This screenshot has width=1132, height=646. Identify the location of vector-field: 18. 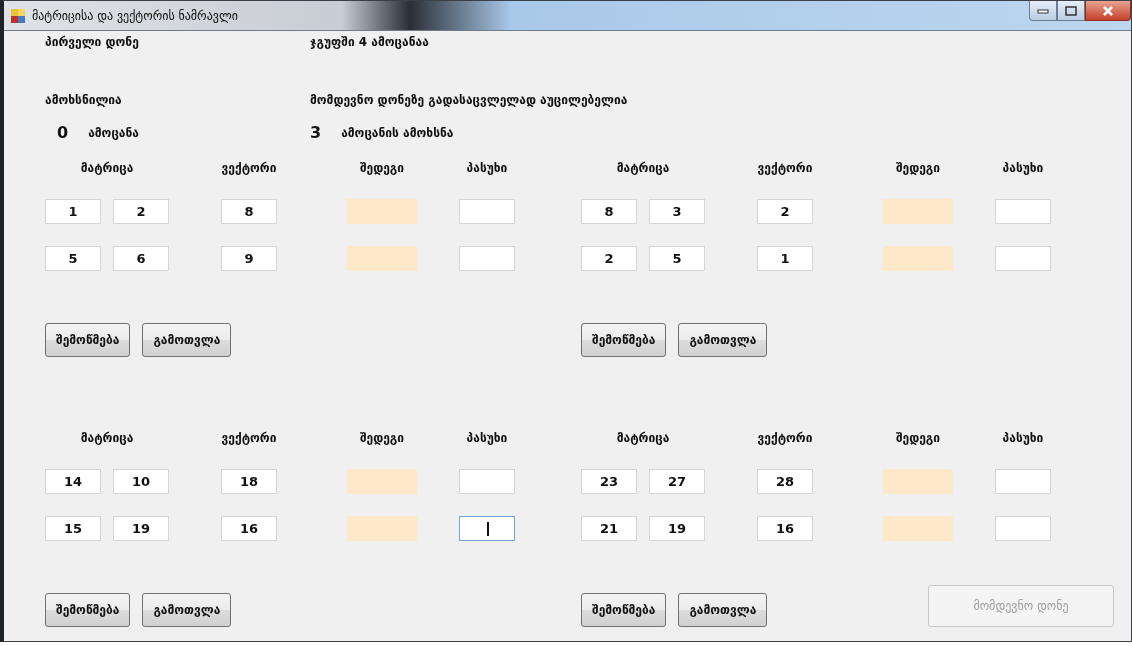
(249, 481).